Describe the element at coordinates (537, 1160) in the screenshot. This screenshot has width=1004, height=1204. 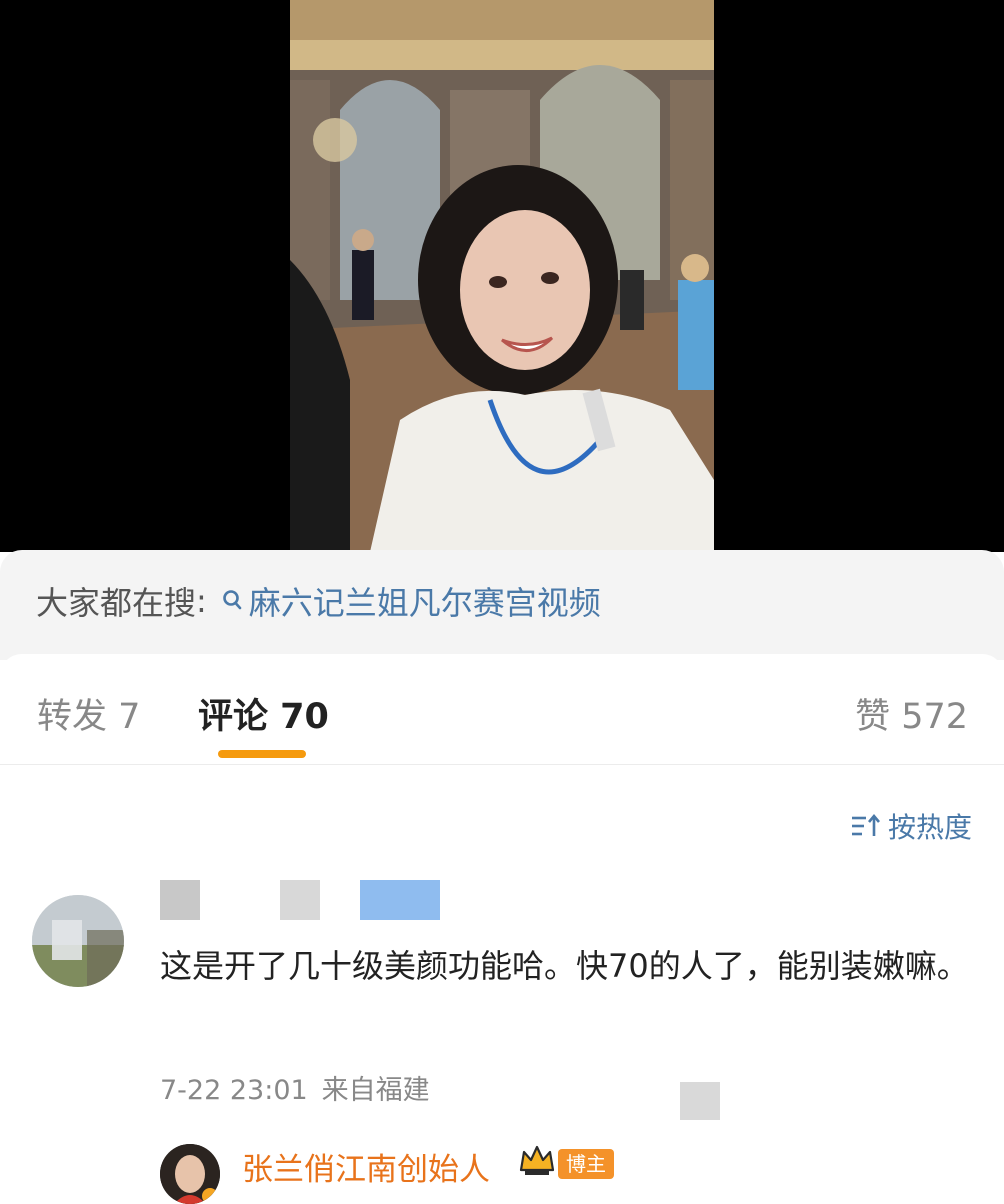
I see `crown-icon` at that location.